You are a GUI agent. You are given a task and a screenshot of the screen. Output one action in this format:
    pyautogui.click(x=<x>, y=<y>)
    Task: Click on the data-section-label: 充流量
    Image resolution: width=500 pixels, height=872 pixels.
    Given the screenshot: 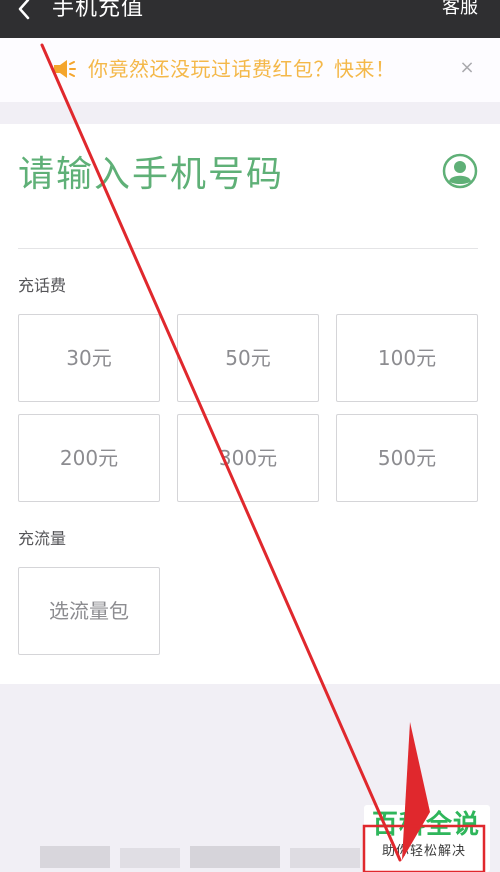 What is the action you would take?
    pyautogui.click(x=42, y=538)
    